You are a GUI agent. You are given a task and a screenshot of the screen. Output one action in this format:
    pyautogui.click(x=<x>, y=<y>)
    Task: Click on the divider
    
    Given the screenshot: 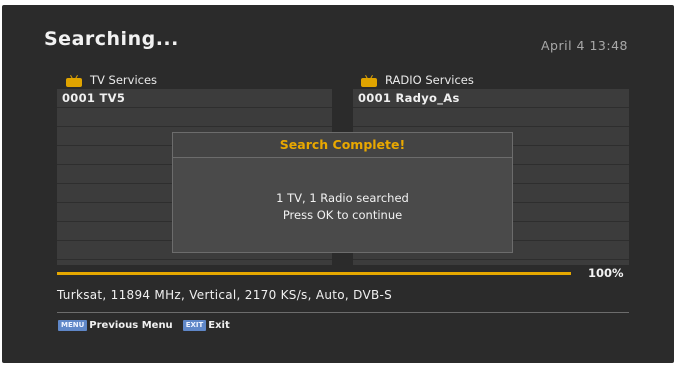 What is the action you would take?
    pyautogui.click(x=343, y=312)
    